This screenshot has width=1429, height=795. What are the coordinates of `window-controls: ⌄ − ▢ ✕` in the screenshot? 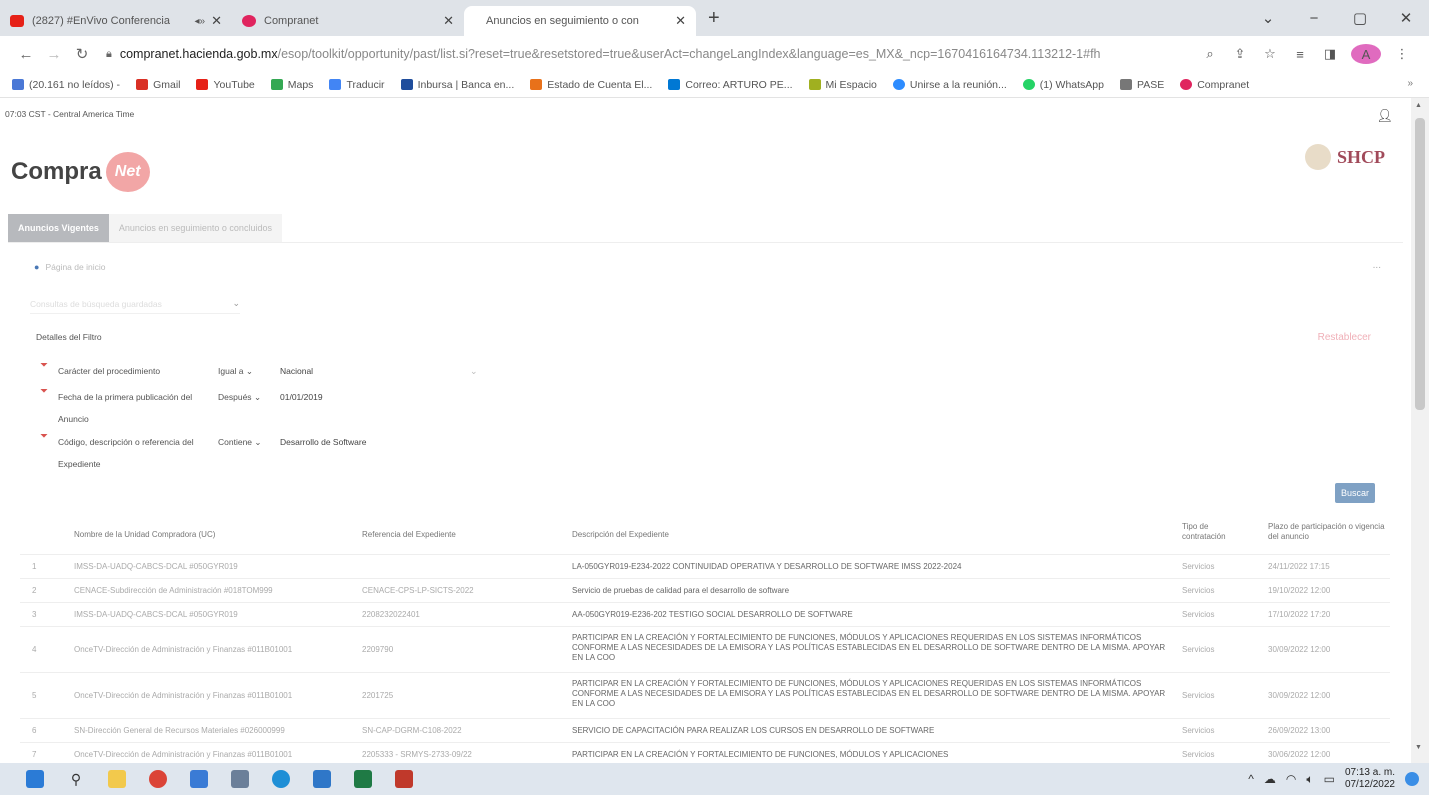 It's located at (1337, 18).